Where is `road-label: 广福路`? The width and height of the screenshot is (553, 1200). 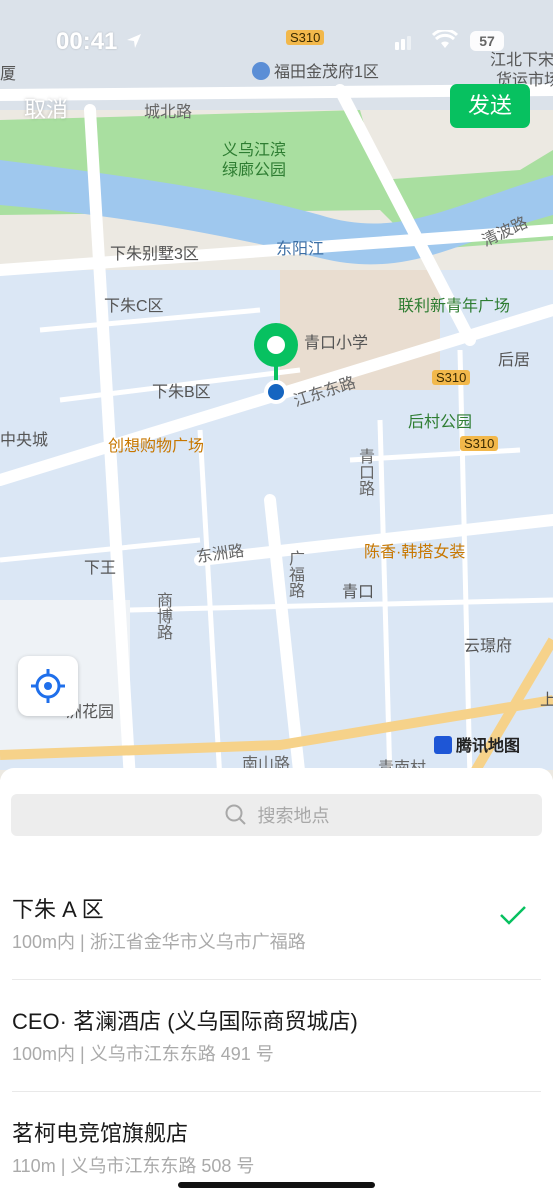
road-label: 广福路 is located at coordinates (294, 574).